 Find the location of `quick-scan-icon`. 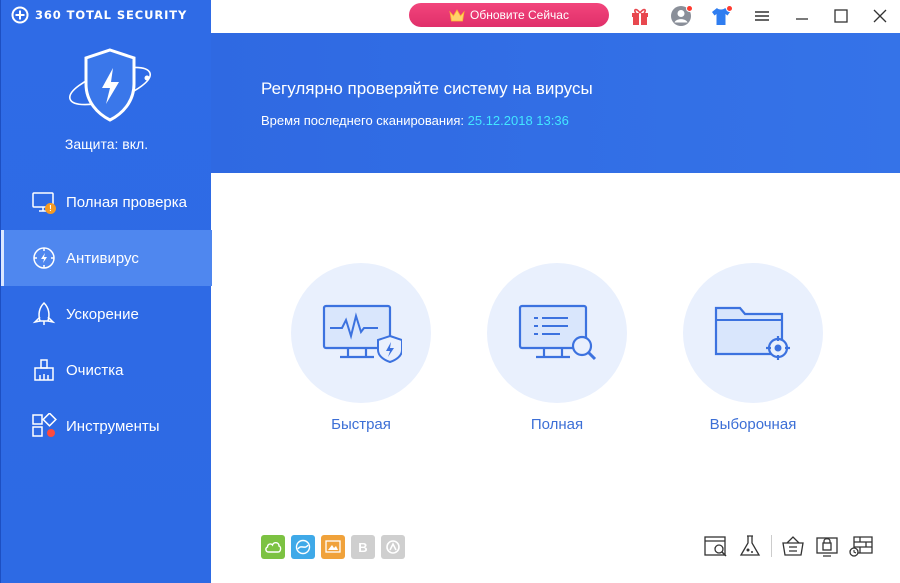

quick-scan-icon is located at coordinates (362, 334).